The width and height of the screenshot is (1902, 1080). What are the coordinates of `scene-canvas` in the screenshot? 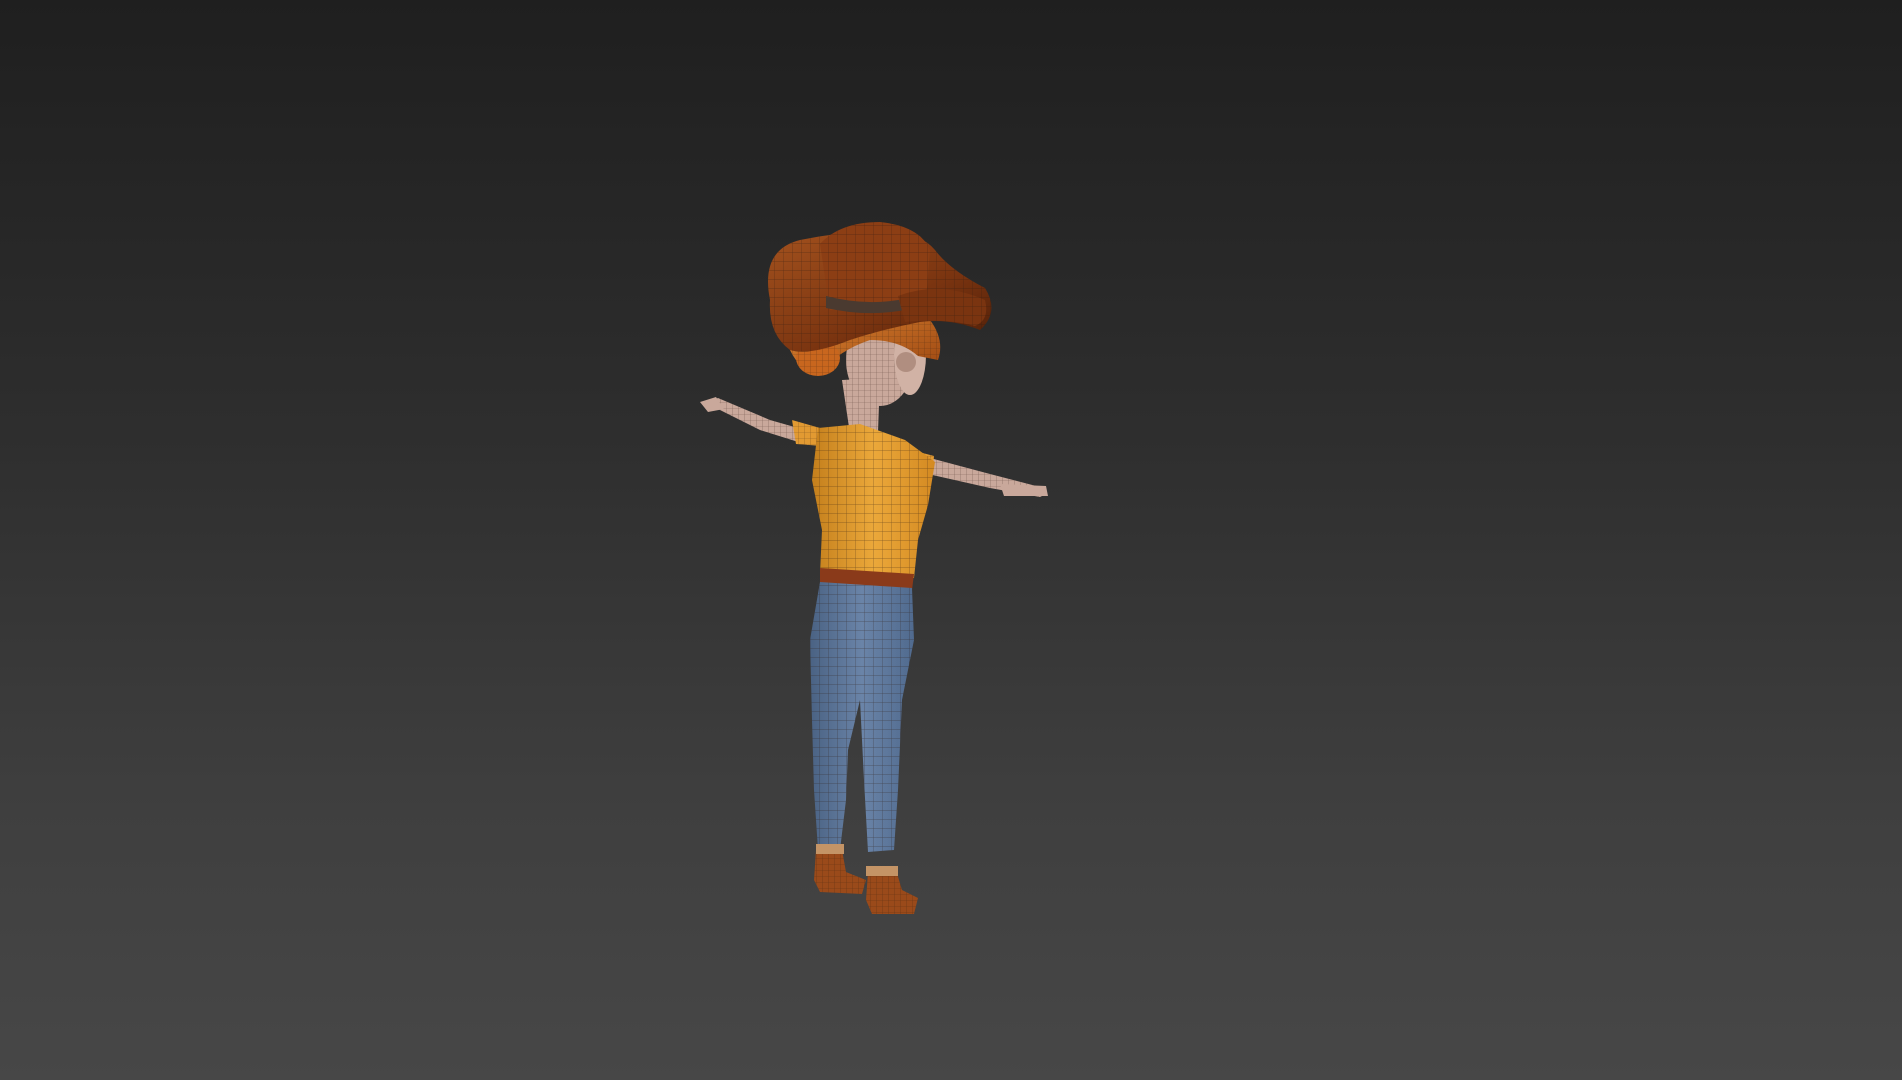 It's located at (874, 568).